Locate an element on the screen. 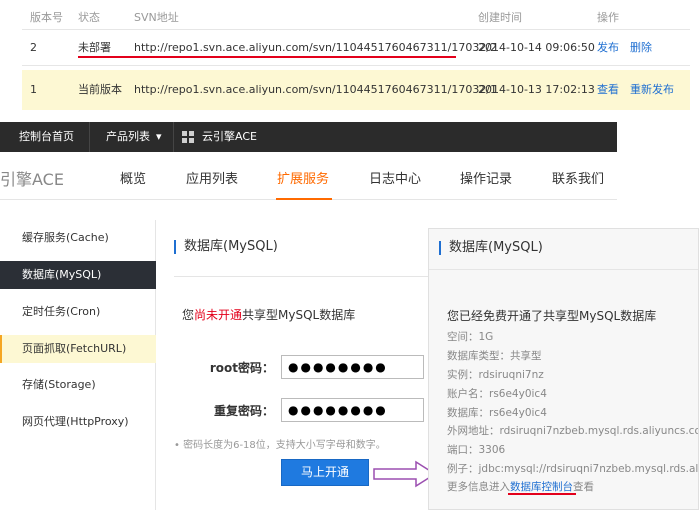  mysql-status-text: 您尚未开通共享型MySQL数据库 is located at coordinates (268, 314).